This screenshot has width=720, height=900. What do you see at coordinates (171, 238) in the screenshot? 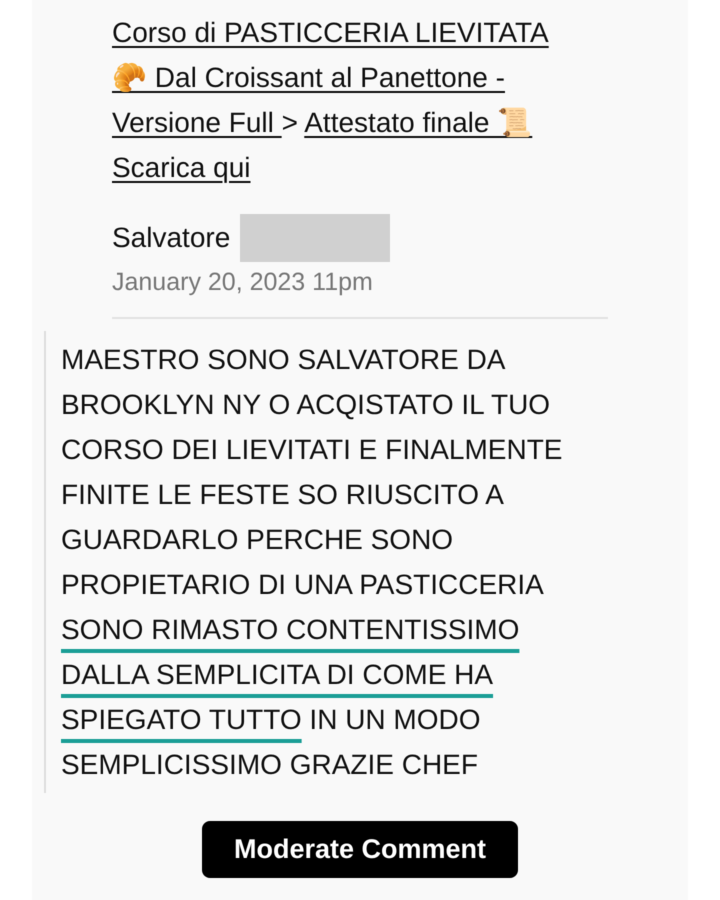
I see `author-name: Salvatore` at bounding box center [171, 238].